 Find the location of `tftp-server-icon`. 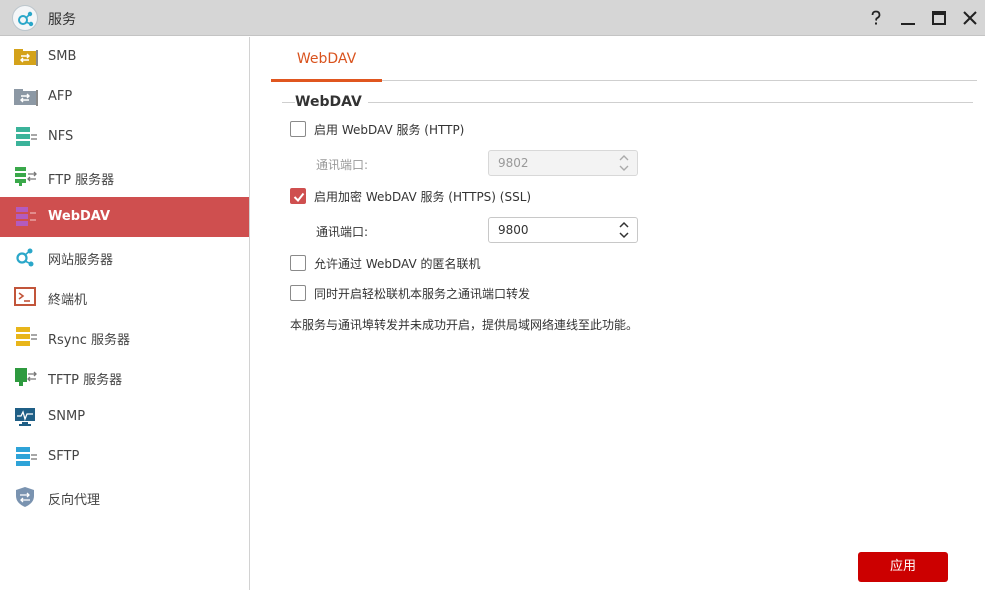

tftp-server-icon is located at coordinates (26, 377).